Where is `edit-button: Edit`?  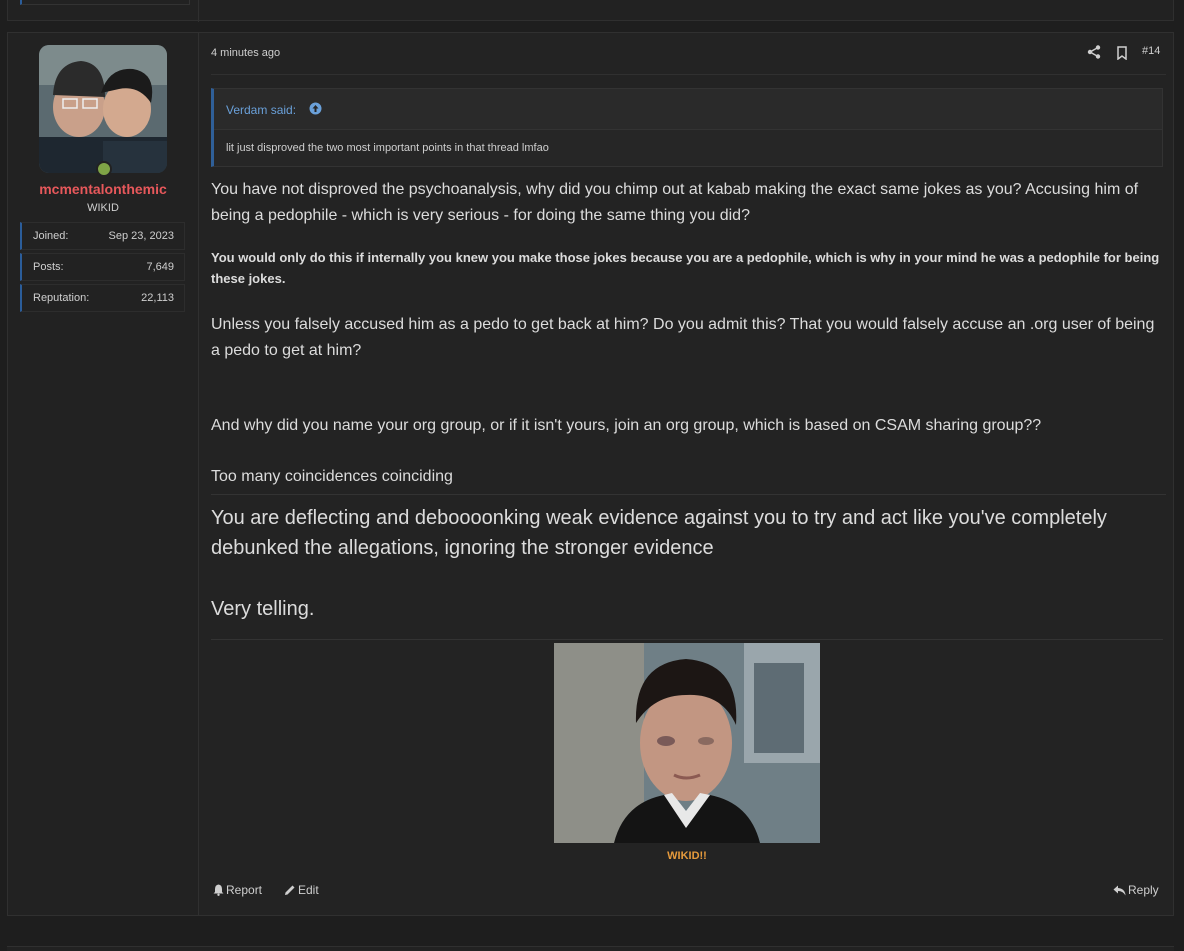
edit-button: Edit is located at coordinates (301, 890).